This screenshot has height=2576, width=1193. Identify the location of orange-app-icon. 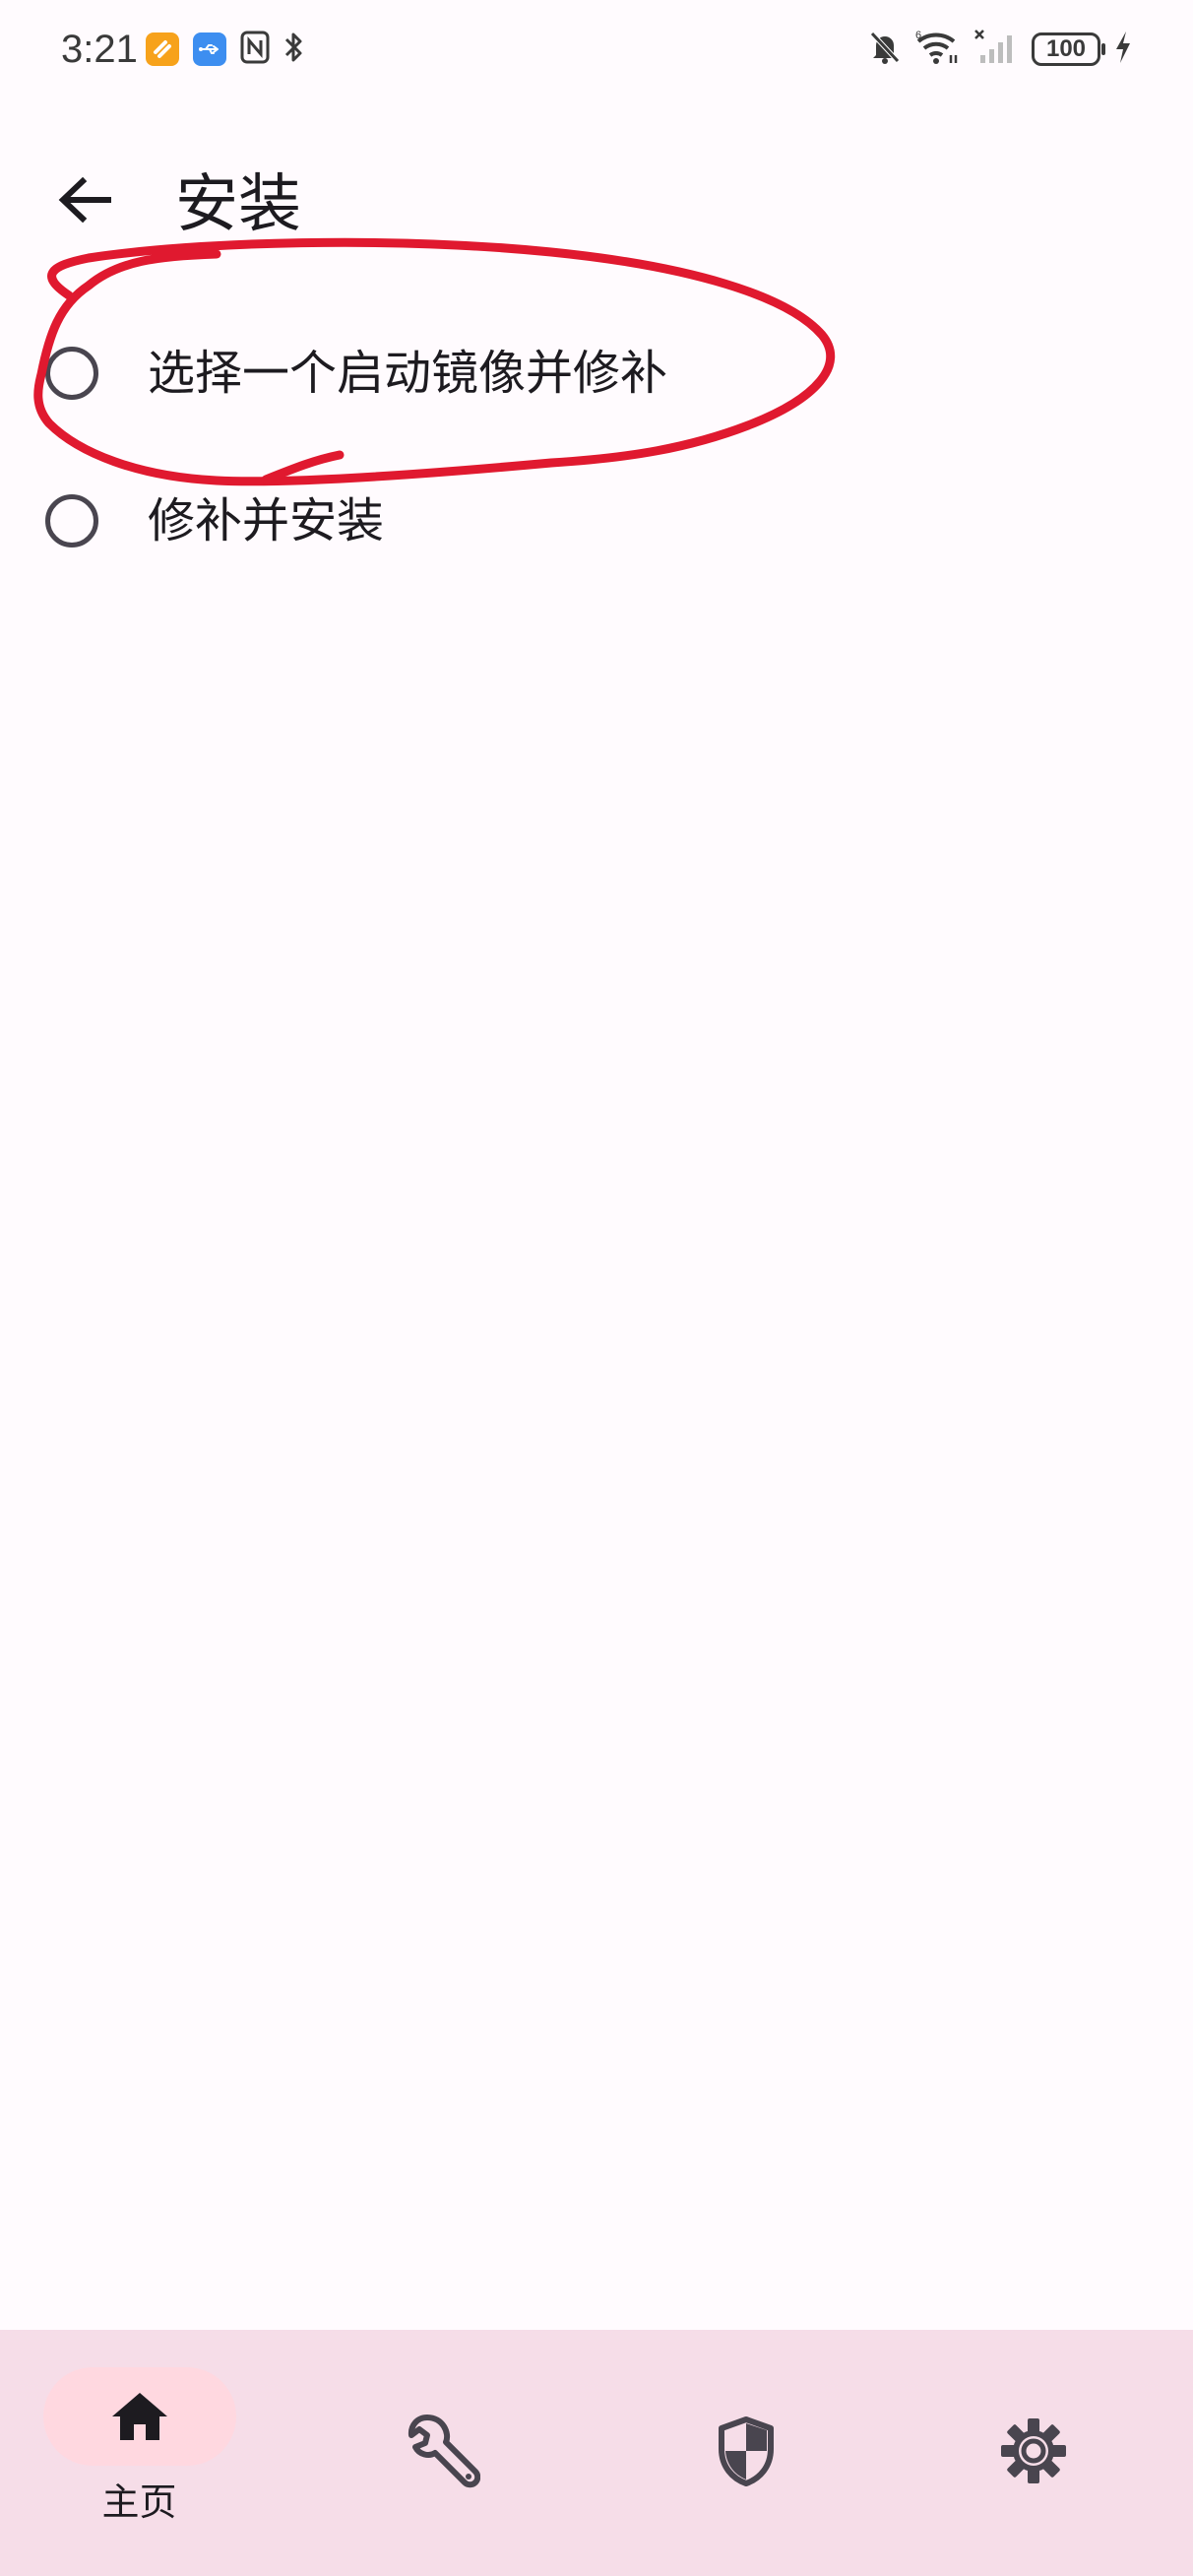
(162, 49).